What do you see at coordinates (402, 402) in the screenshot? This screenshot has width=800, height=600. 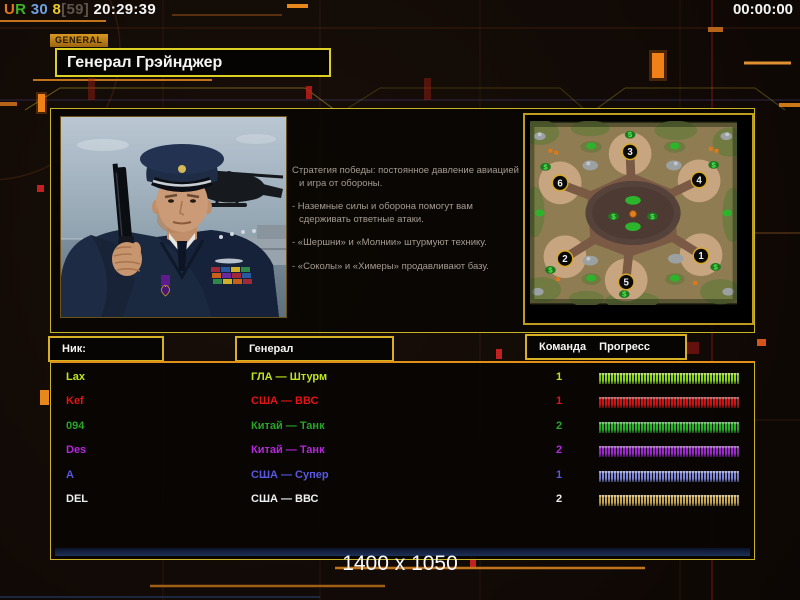 I see `player-row: Kef США — ВВС 1` at bounding box center [402, 402].